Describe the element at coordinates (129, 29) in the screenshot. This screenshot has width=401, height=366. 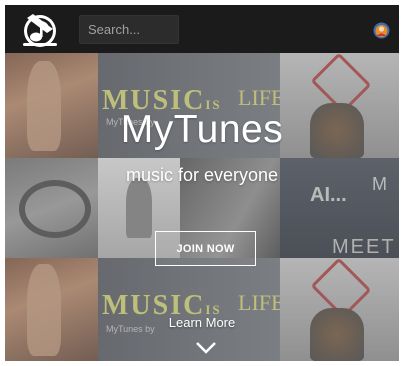
I see `search-input` at that location.